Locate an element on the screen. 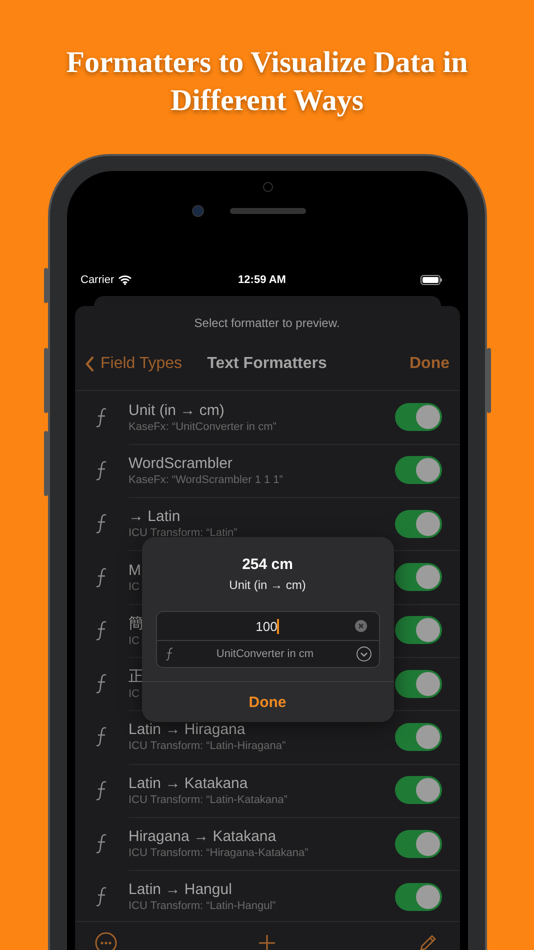  formatter-title: Hiragana → Katakana is located at coordinates (202, 837).